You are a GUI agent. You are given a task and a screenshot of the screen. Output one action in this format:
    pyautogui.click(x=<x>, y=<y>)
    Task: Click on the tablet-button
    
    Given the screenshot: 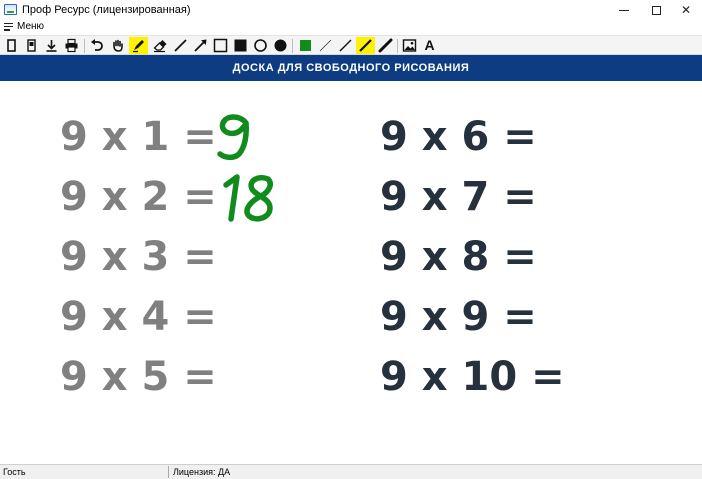 What is the action you would take?
    pyautogui.click(x=31, y=45)
    